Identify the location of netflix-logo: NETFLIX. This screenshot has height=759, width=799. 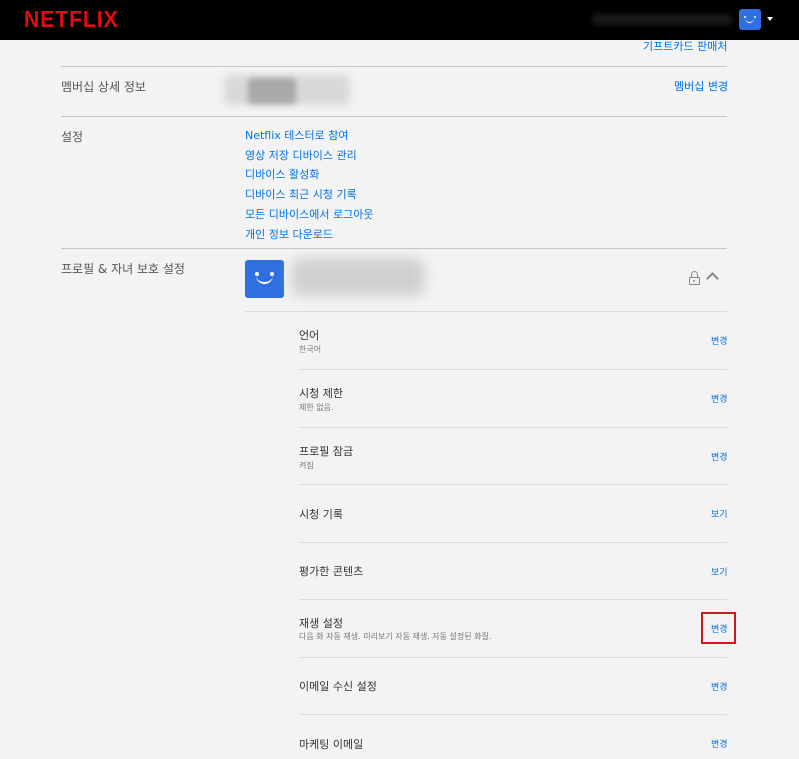
(71, 19).